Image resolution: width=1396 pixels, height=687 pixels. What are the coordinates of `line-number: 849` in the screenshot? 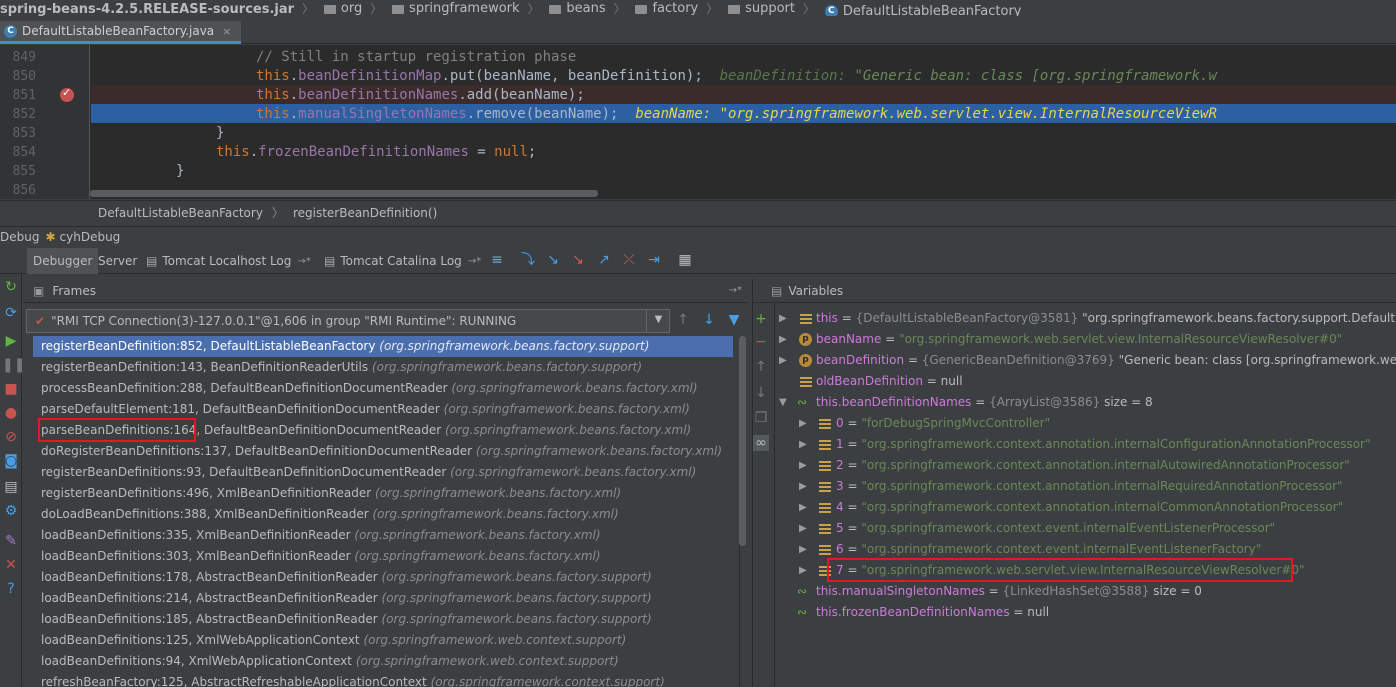 It's located at (24, 57).